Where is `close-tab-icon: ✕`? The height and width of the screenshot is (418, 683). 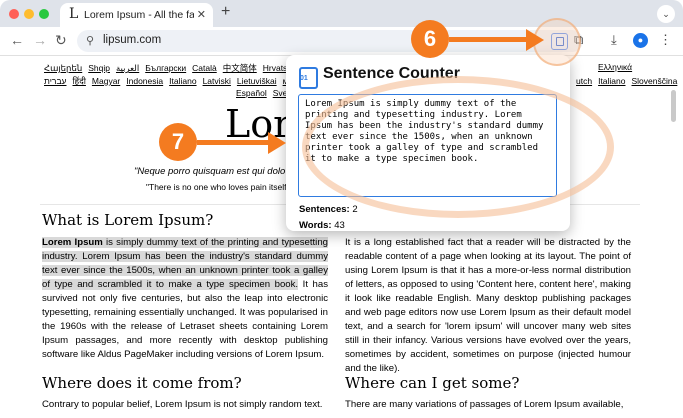
close-tab-icon: ✕ is located at coordinates (201, 14).